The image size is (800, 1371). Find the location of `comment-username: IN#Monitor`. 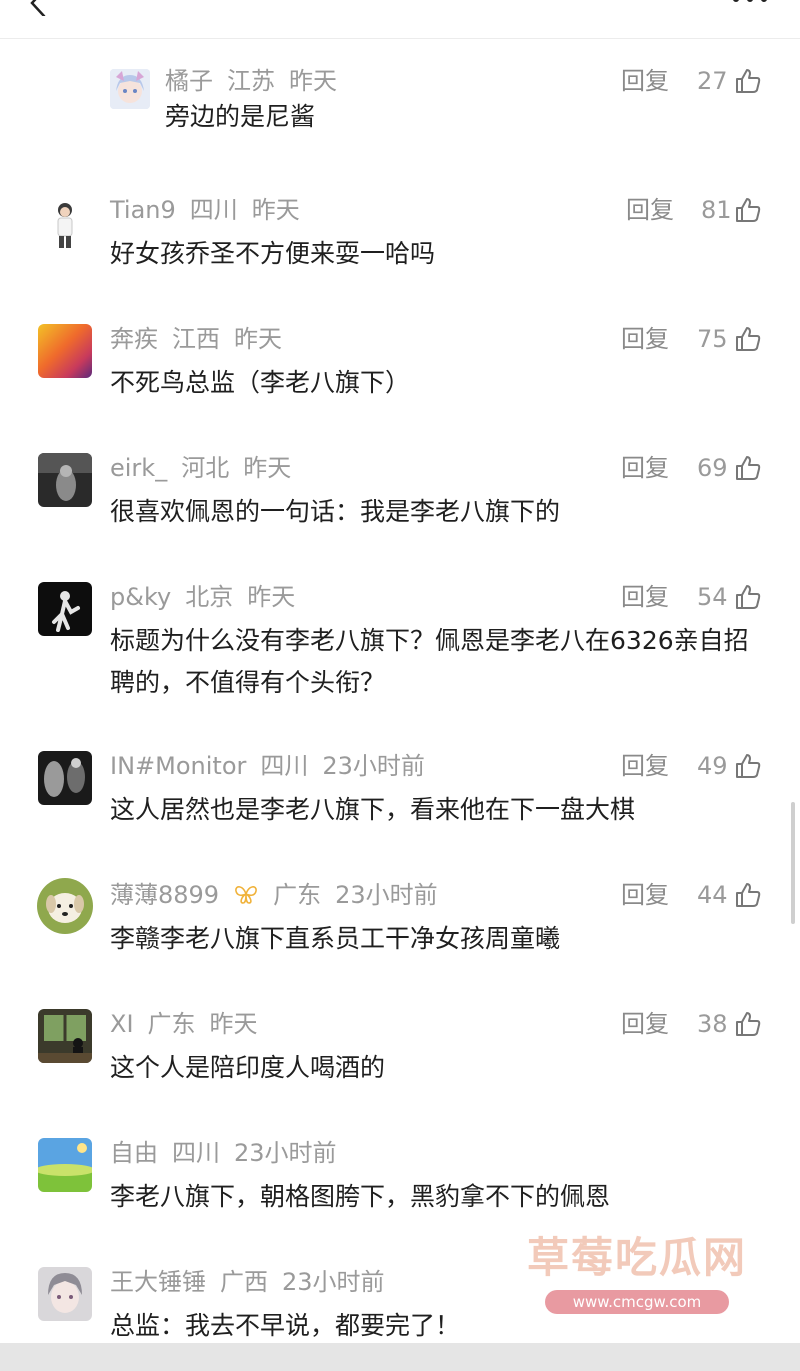

comment-username: IN#Monitor is located at coordinates (178, 766).